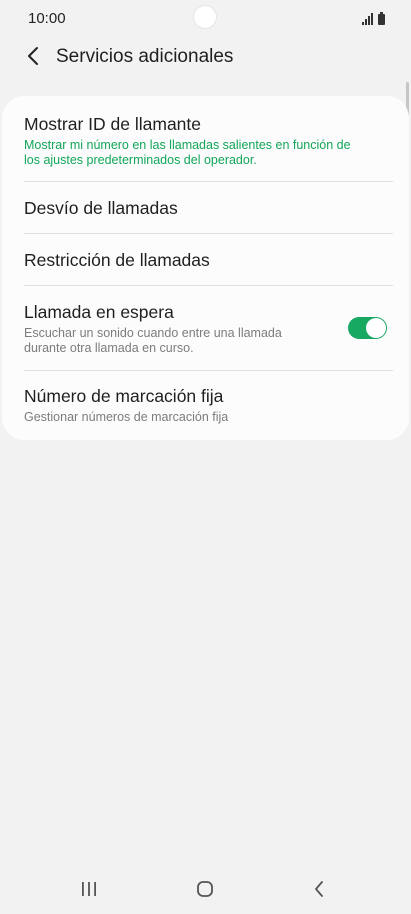 The image size is (411, 914). I want to click on toggle-knob, so click(376, 328).